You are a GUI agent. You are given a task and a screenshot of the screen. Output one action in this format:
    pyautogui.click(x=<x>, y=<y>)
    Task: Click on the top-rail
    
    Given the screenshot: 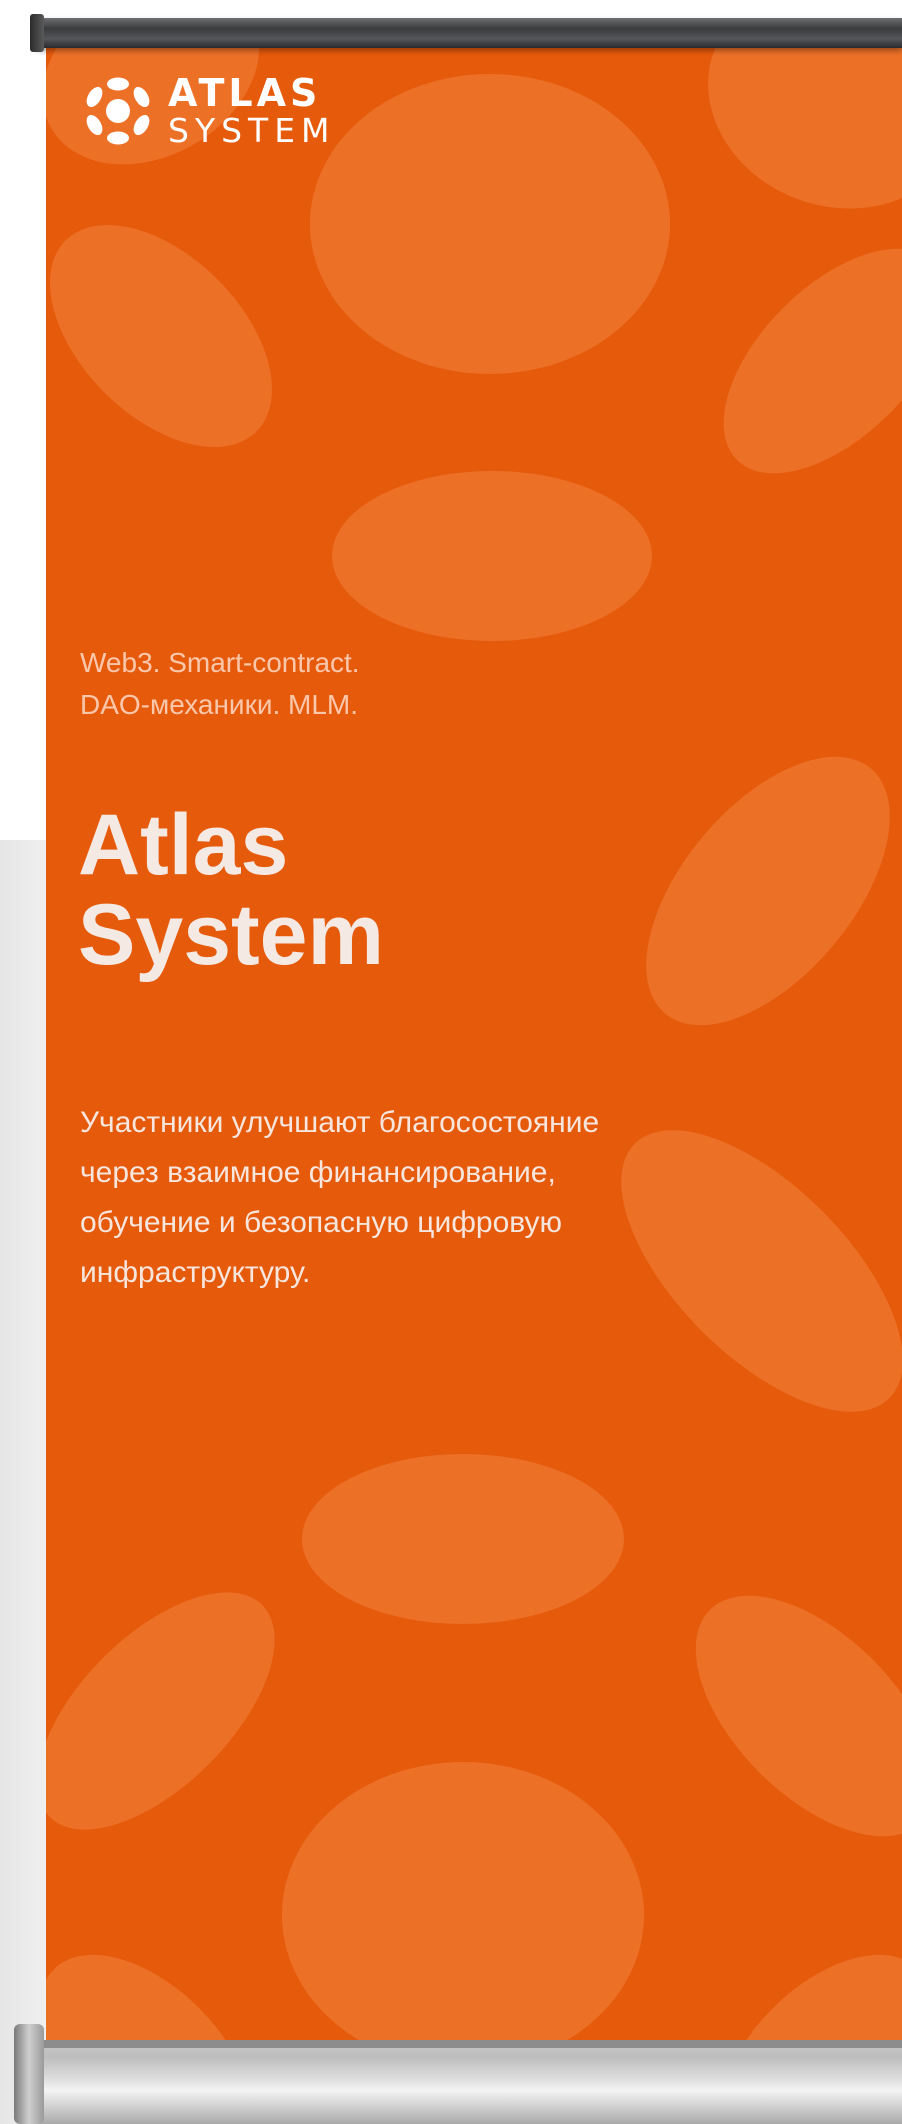 What is the action you would take?
    pyautogui.click(x=469, y=33)
    